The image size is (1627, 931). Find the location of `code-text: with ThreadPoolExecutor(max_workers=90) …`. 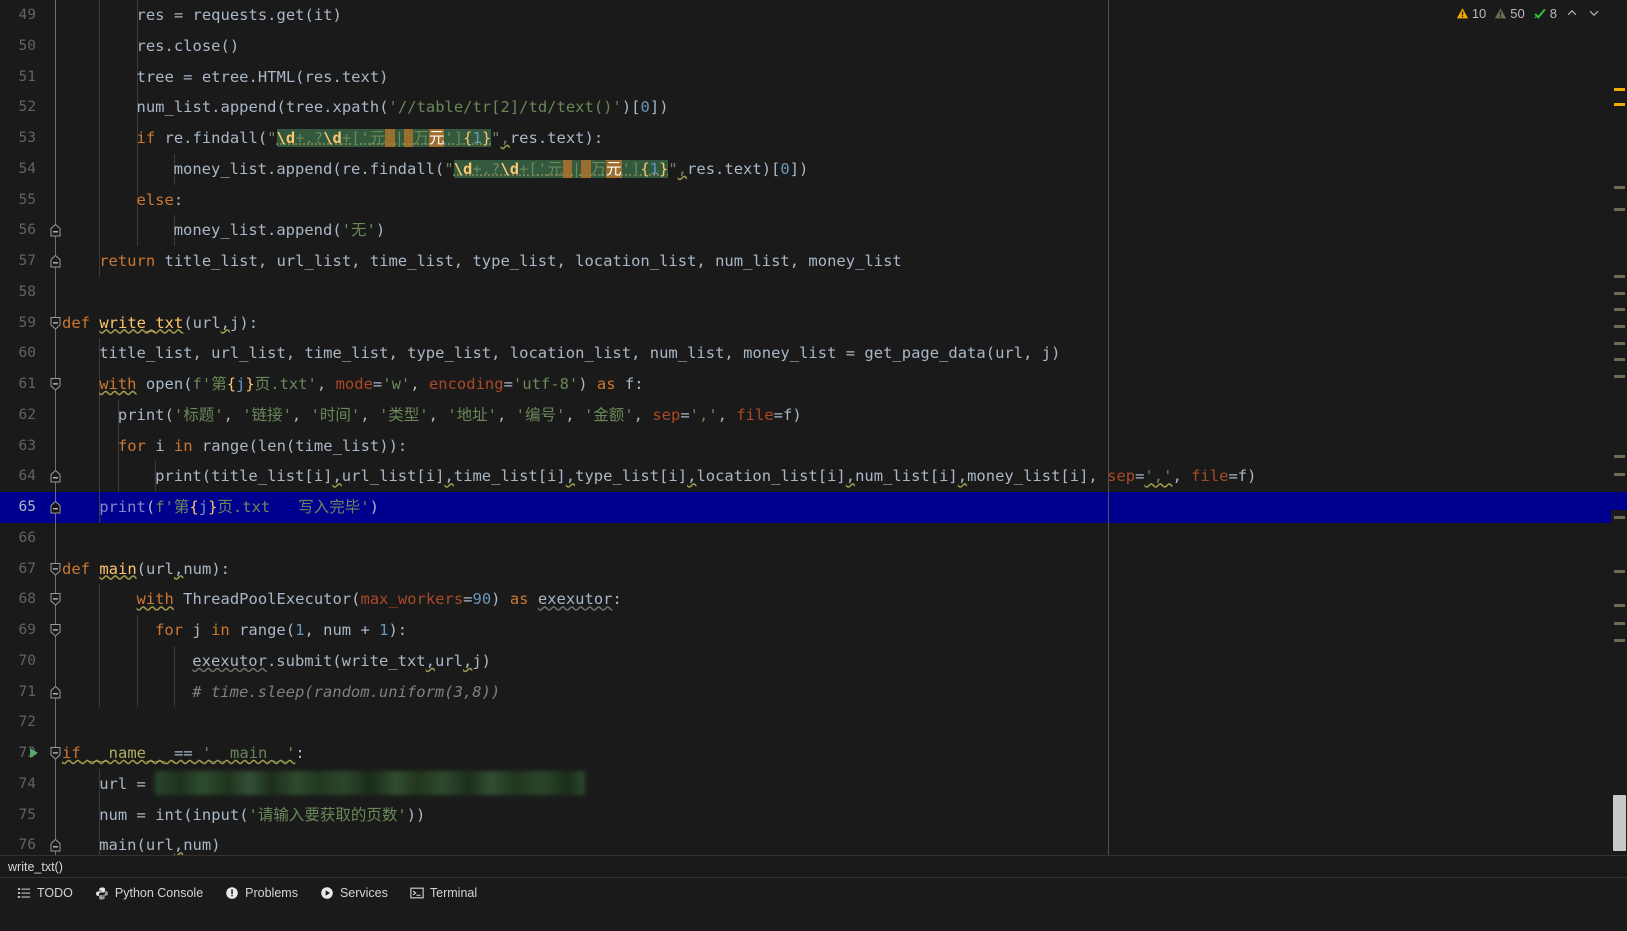

code-text: with ThreadPoolExecutor(max_workers=90) … is located at coordinates (379, 599).